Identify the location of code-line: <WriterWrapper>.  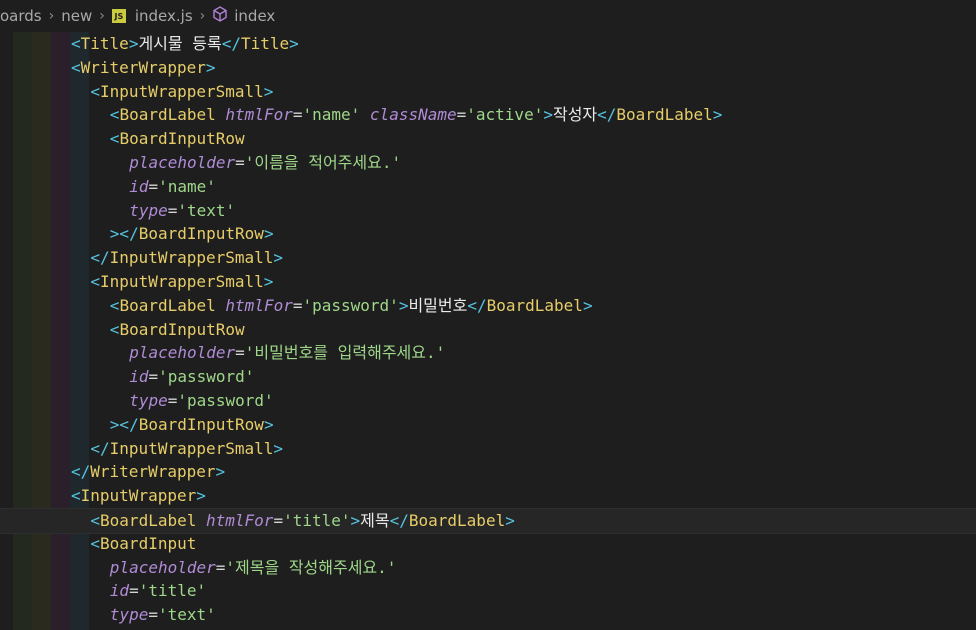
(108, 68).